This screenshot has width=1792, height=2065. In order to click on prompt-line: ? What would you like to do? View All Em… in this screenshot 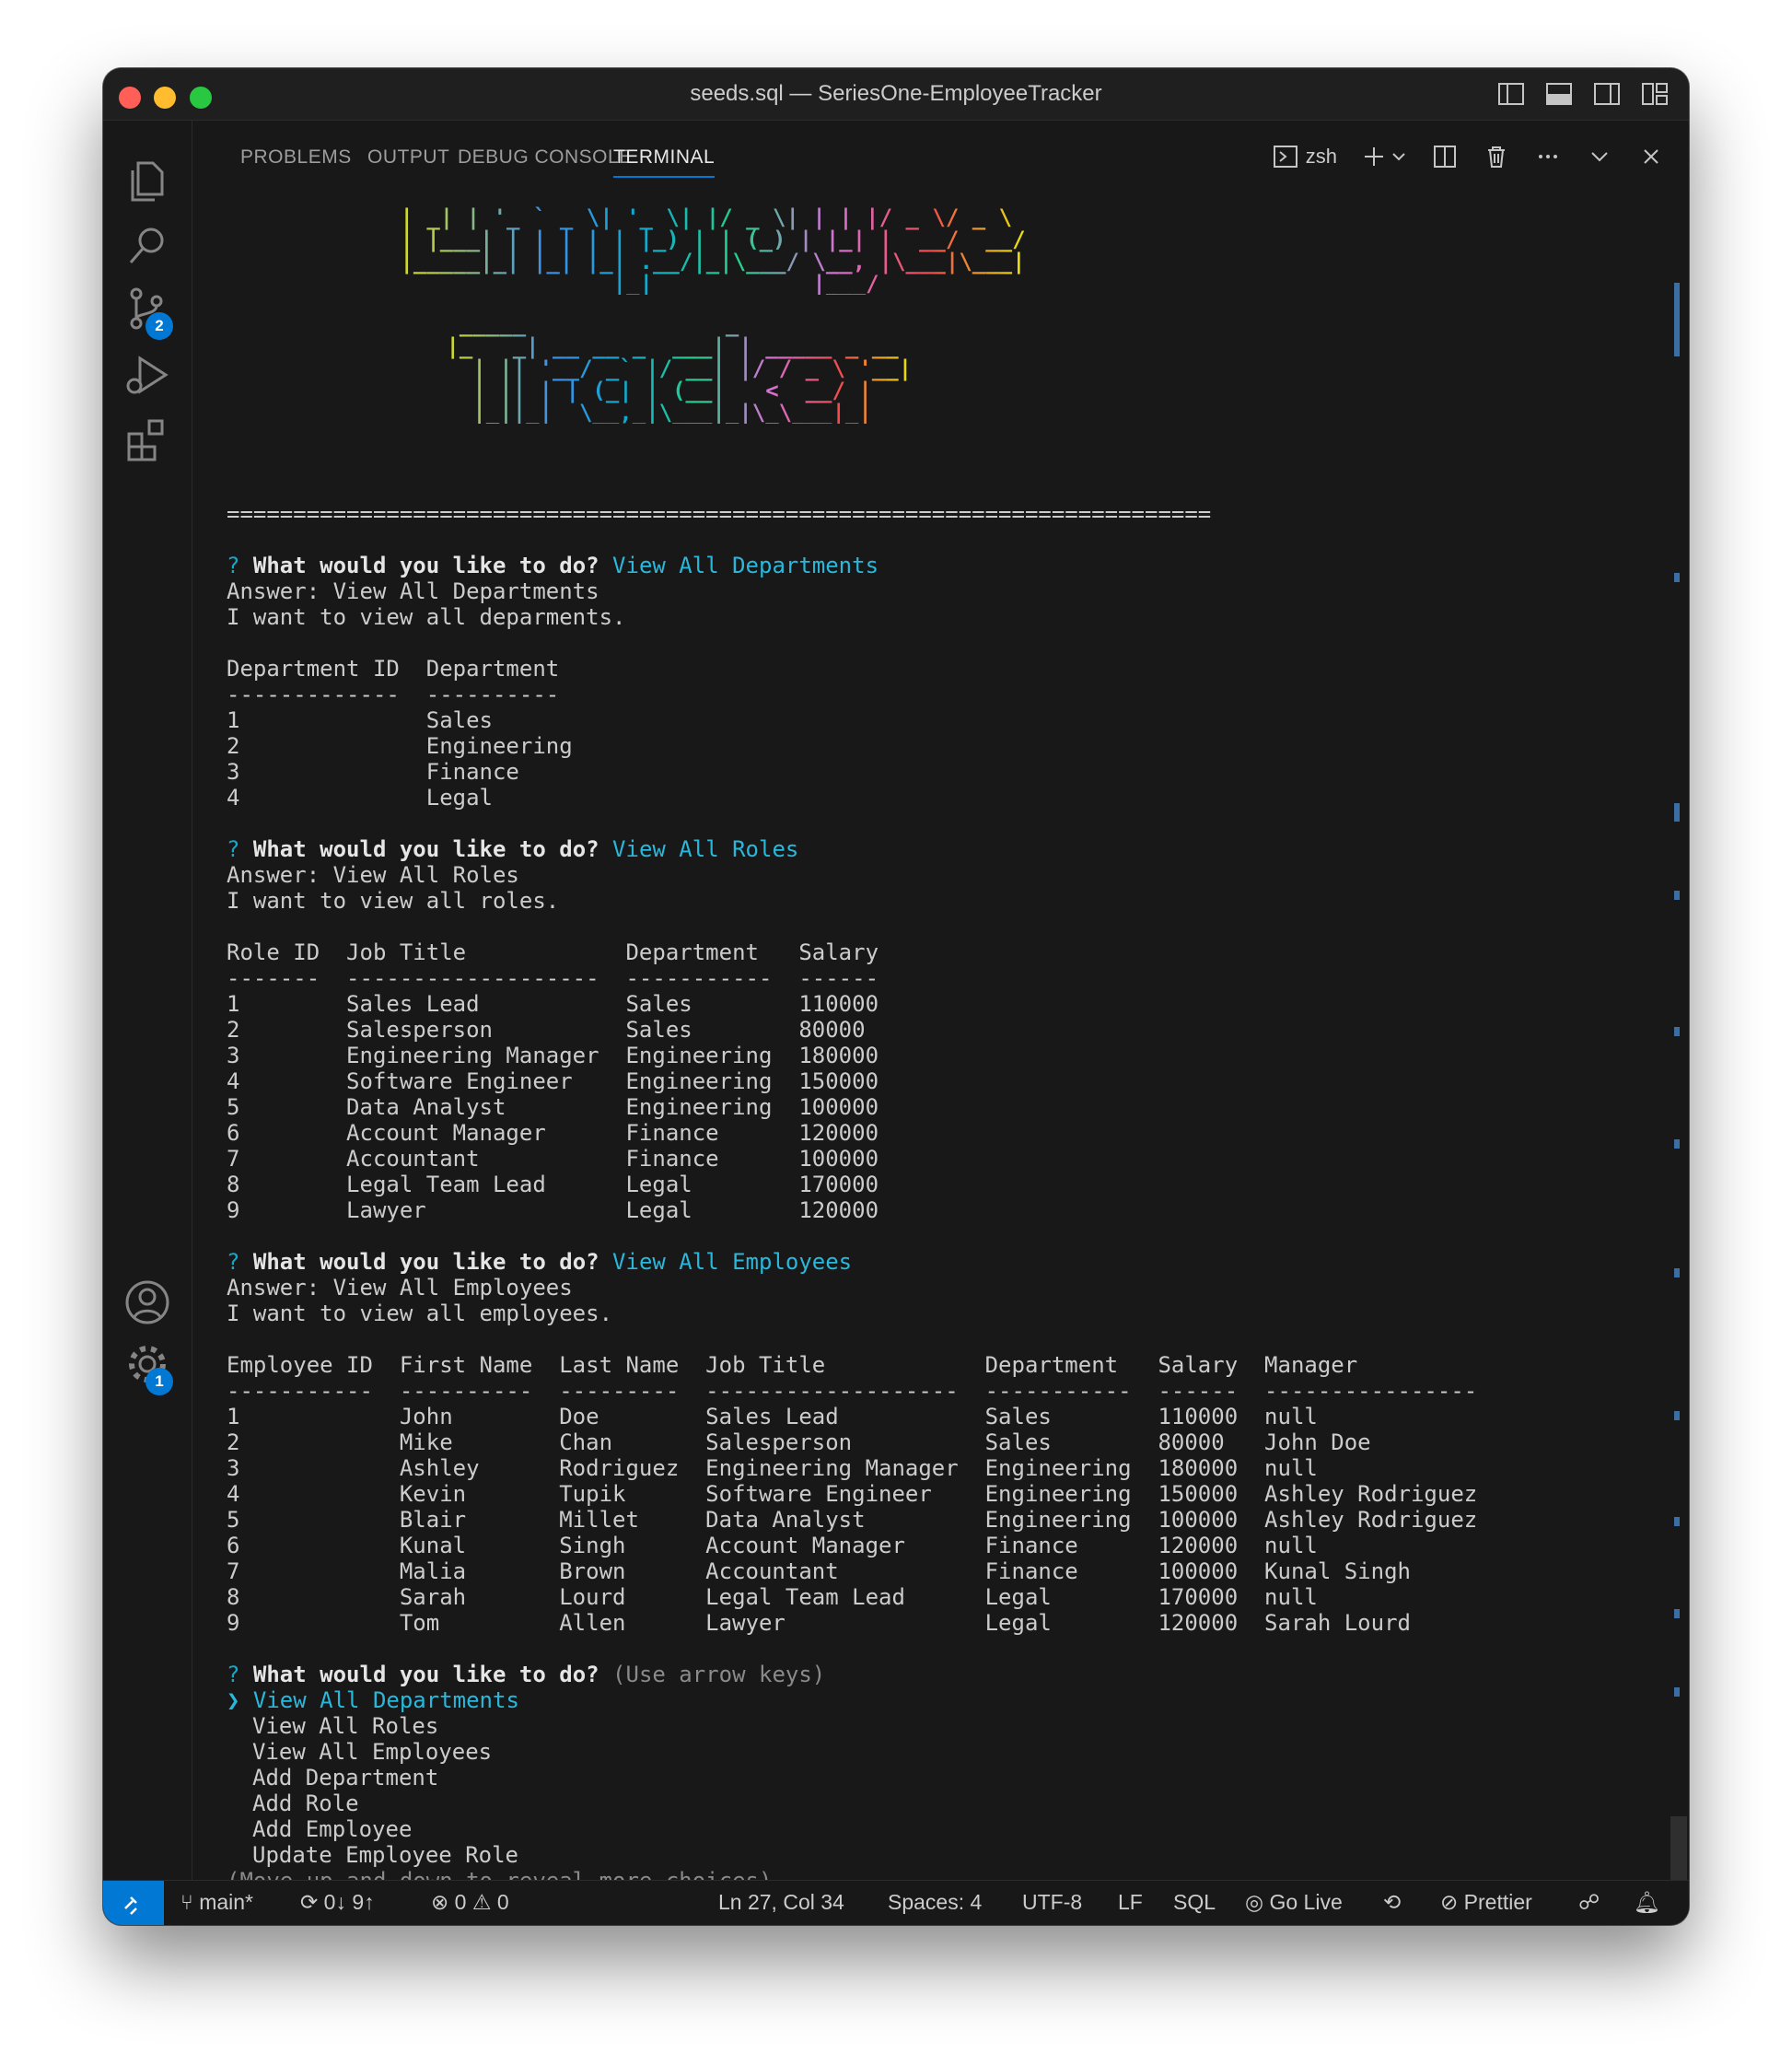, I will do `click(540, 1262)`.